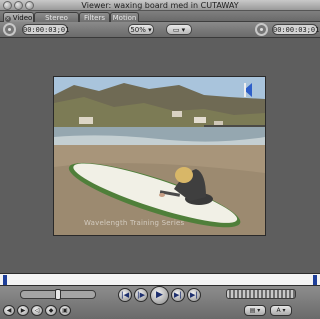 The image size is (320, 319). What do you see at coordinates (22, 18) in the screenshot?
I see `tab-video-label: Video` at bounding box center [22, 18].